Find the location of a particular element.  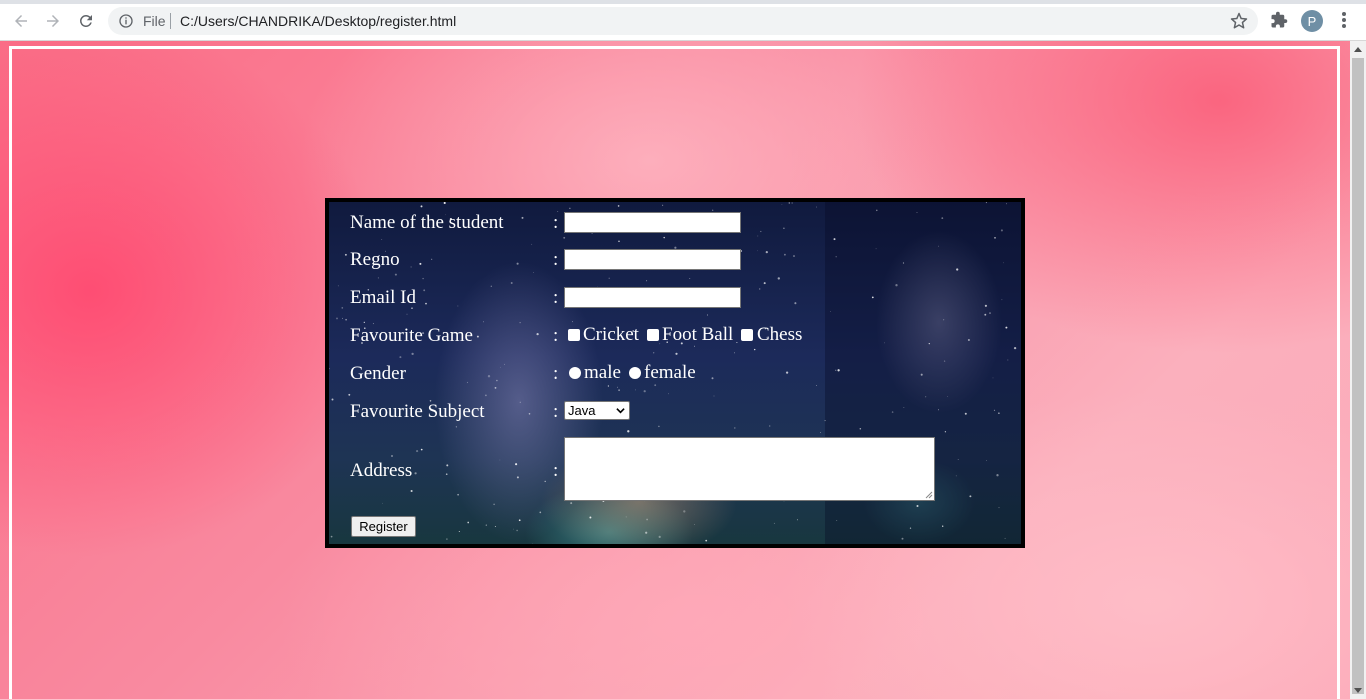

male-radio is located at coordinates (575, 373).